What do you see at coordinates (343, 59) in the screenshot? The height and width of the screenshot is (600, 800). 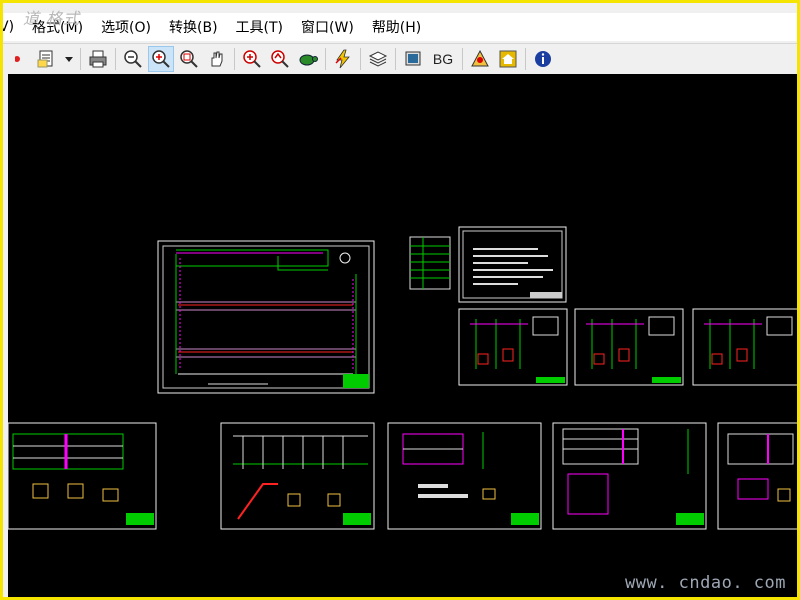 I see `lightning-icon` at bounding box center [343, 59].